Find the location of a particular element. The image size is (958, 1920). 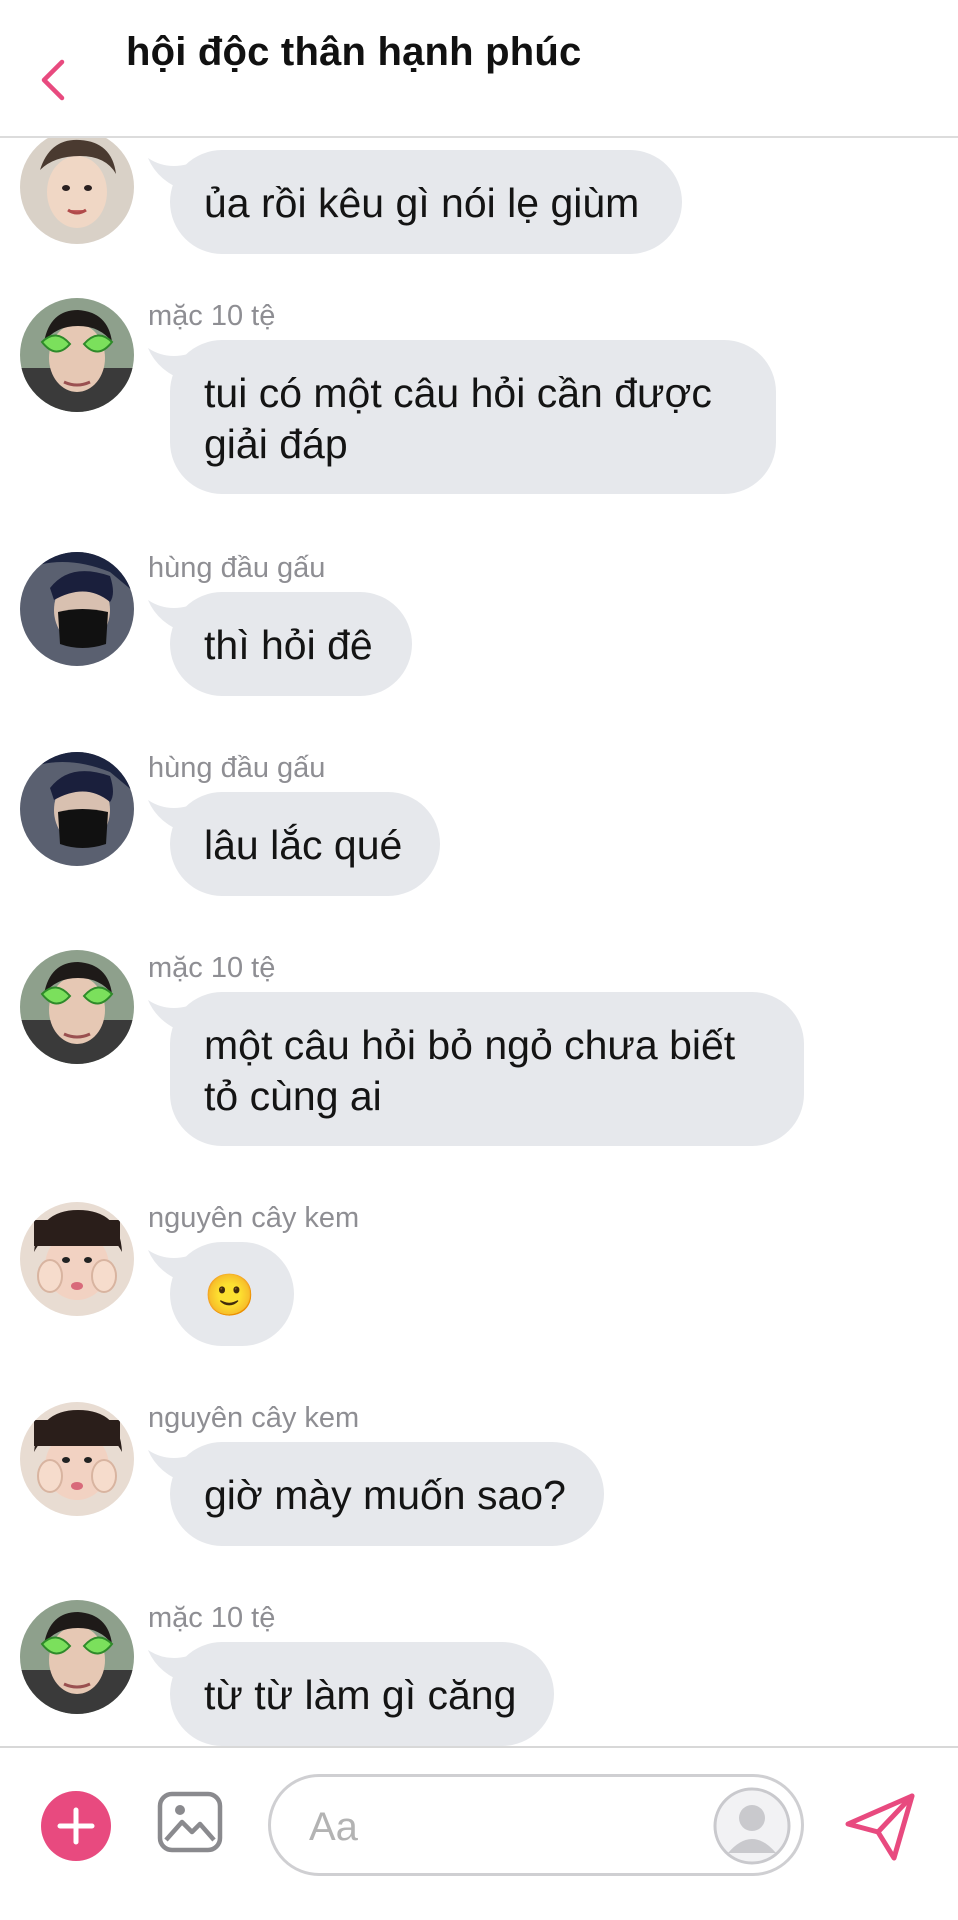

message-bubble: giờ mày muốn sao? is located at coordinates (387, 1494).